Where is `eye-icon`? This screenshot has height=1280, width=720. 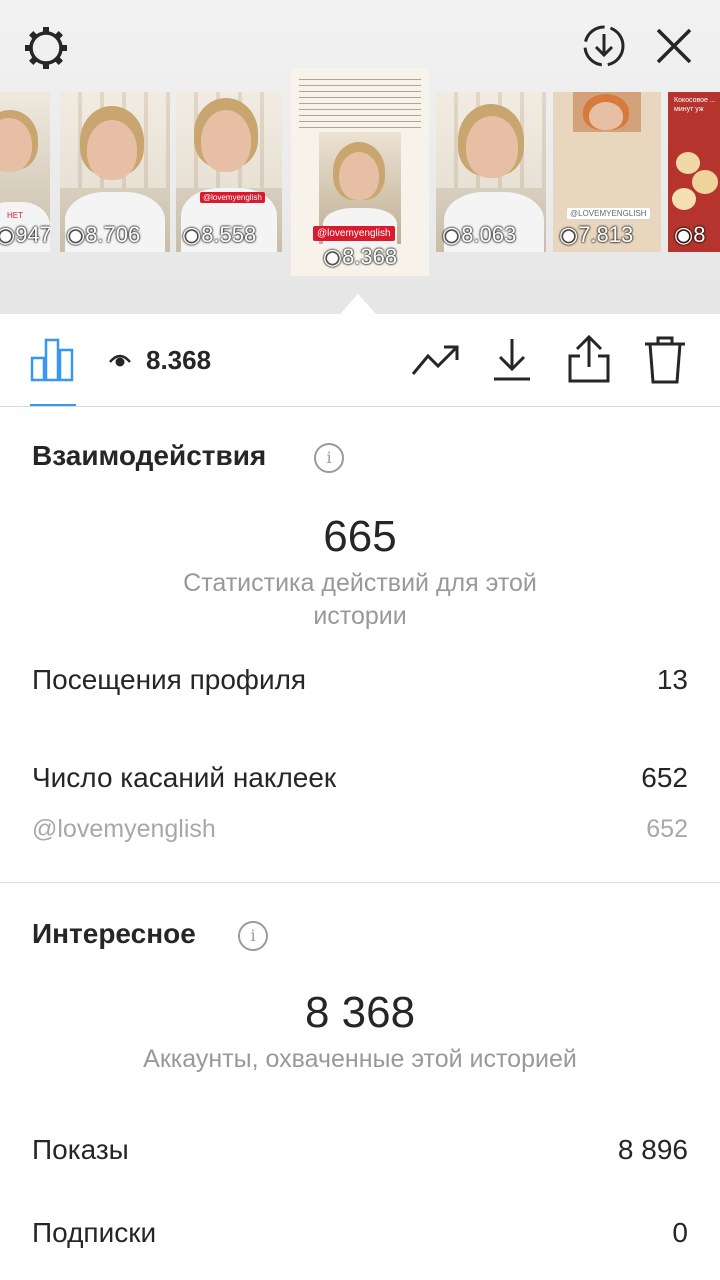 eye-icon is located at coordinates (120, 360).